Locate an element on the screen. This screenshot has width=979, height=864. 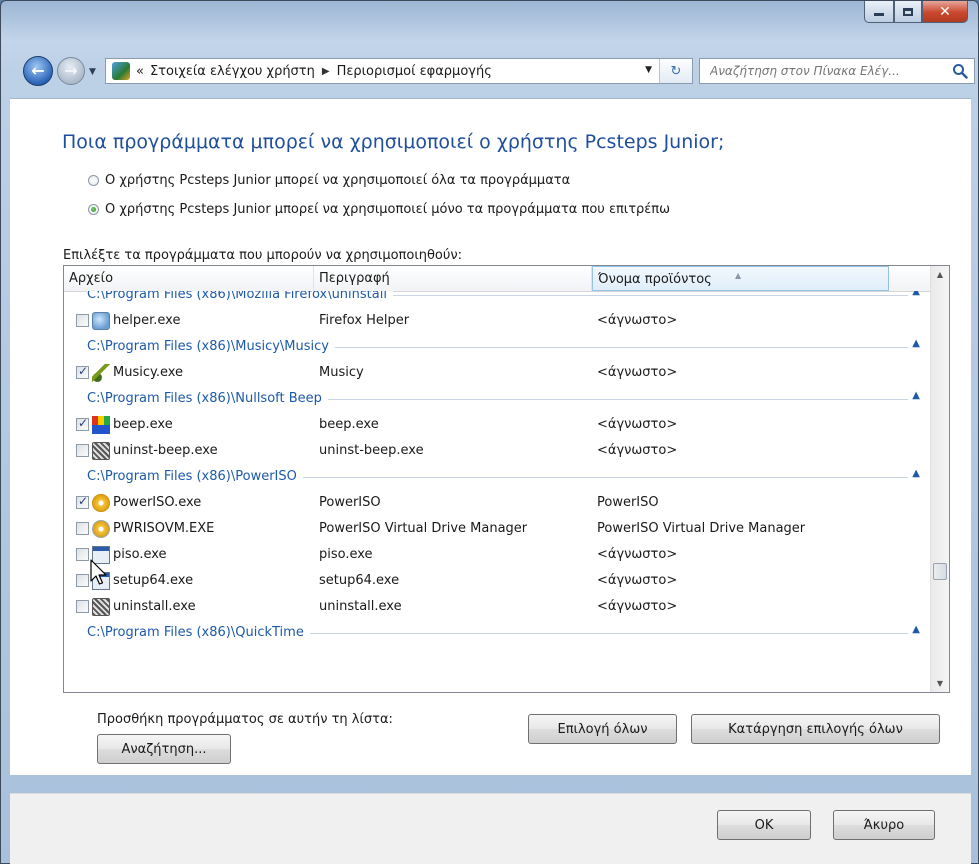
add-program-label: Προσθήκη προγράμματος σε αυτήν τη λίστα: is located at coordinates (245, 719).